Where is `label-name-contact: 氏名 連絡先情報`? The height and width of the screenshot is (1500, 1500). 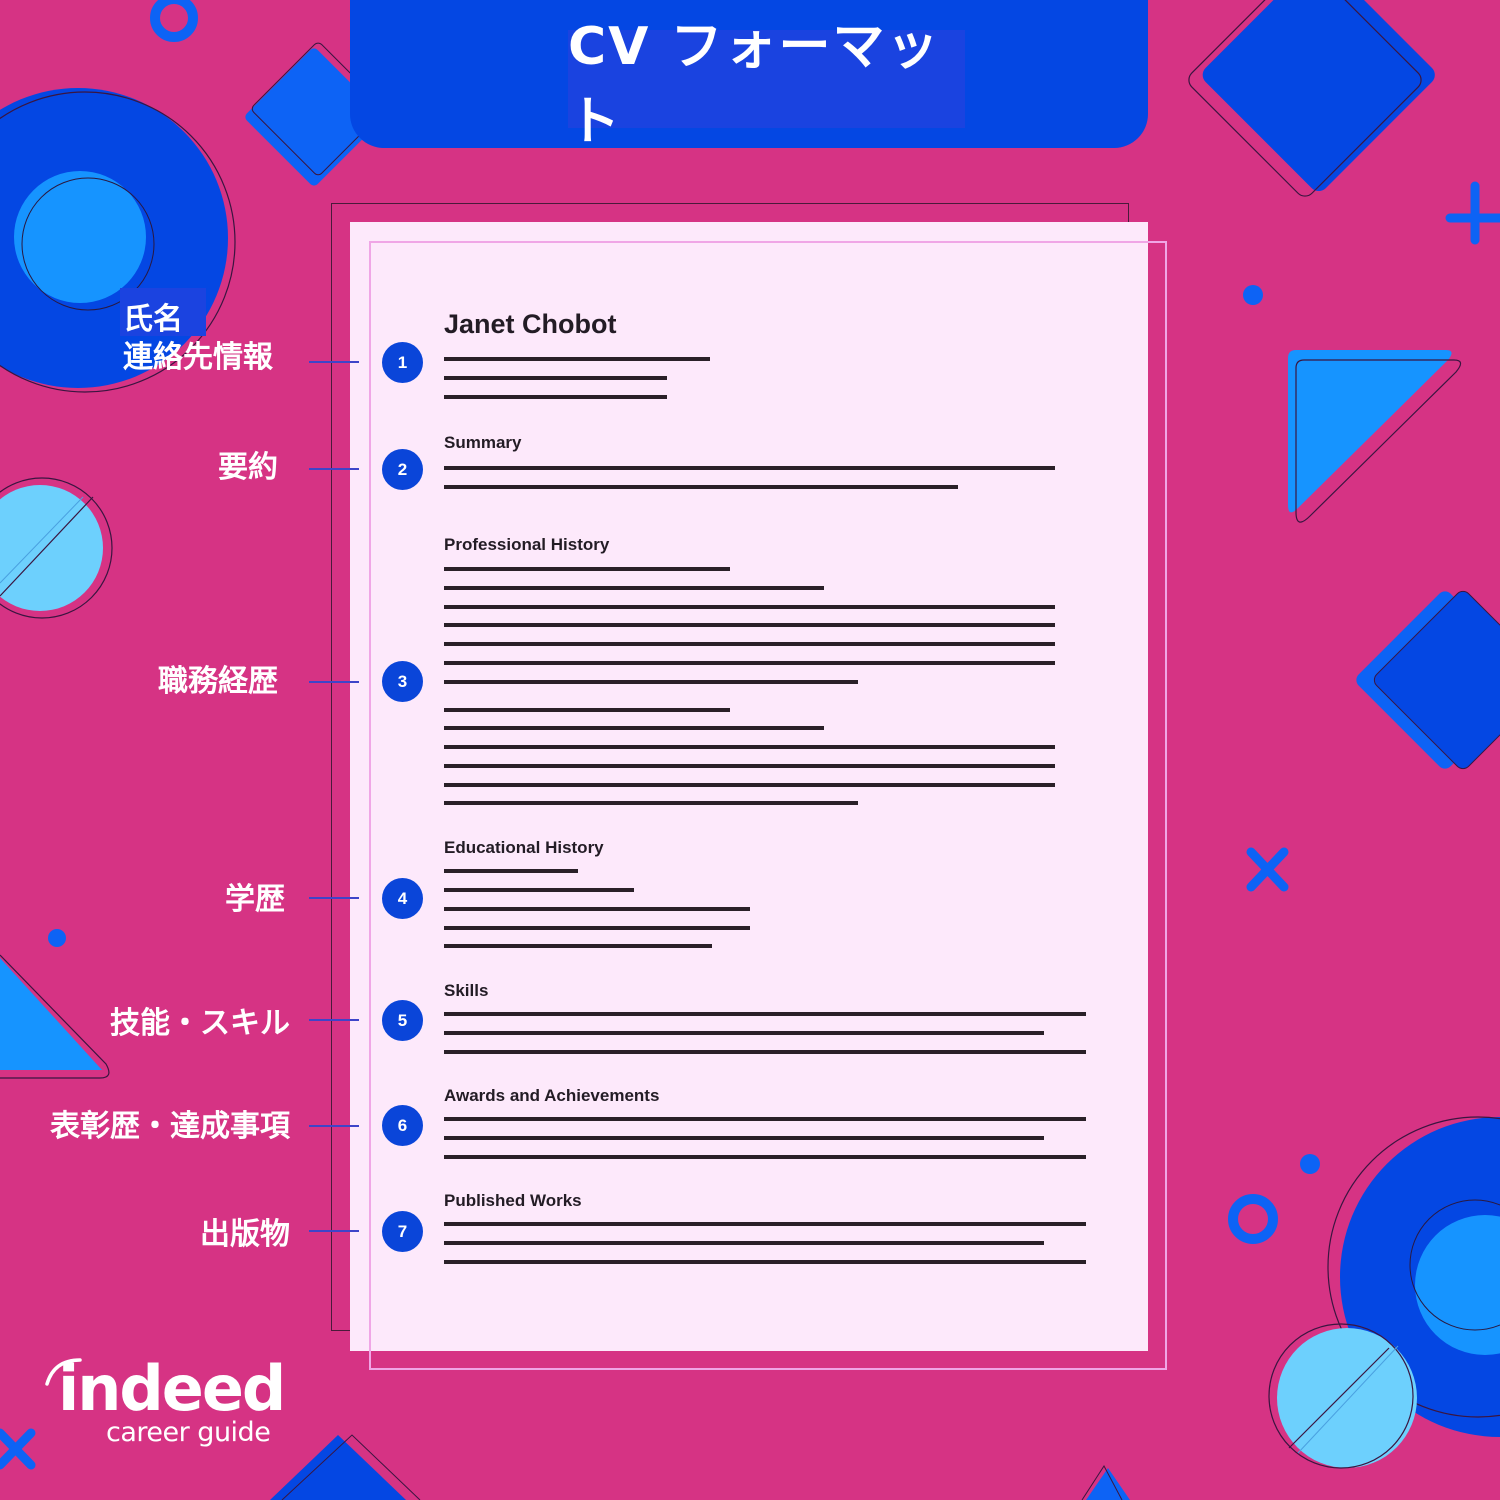
label-name-contact: 氏名 連絡先情報 is located at coordinates (198, 339).